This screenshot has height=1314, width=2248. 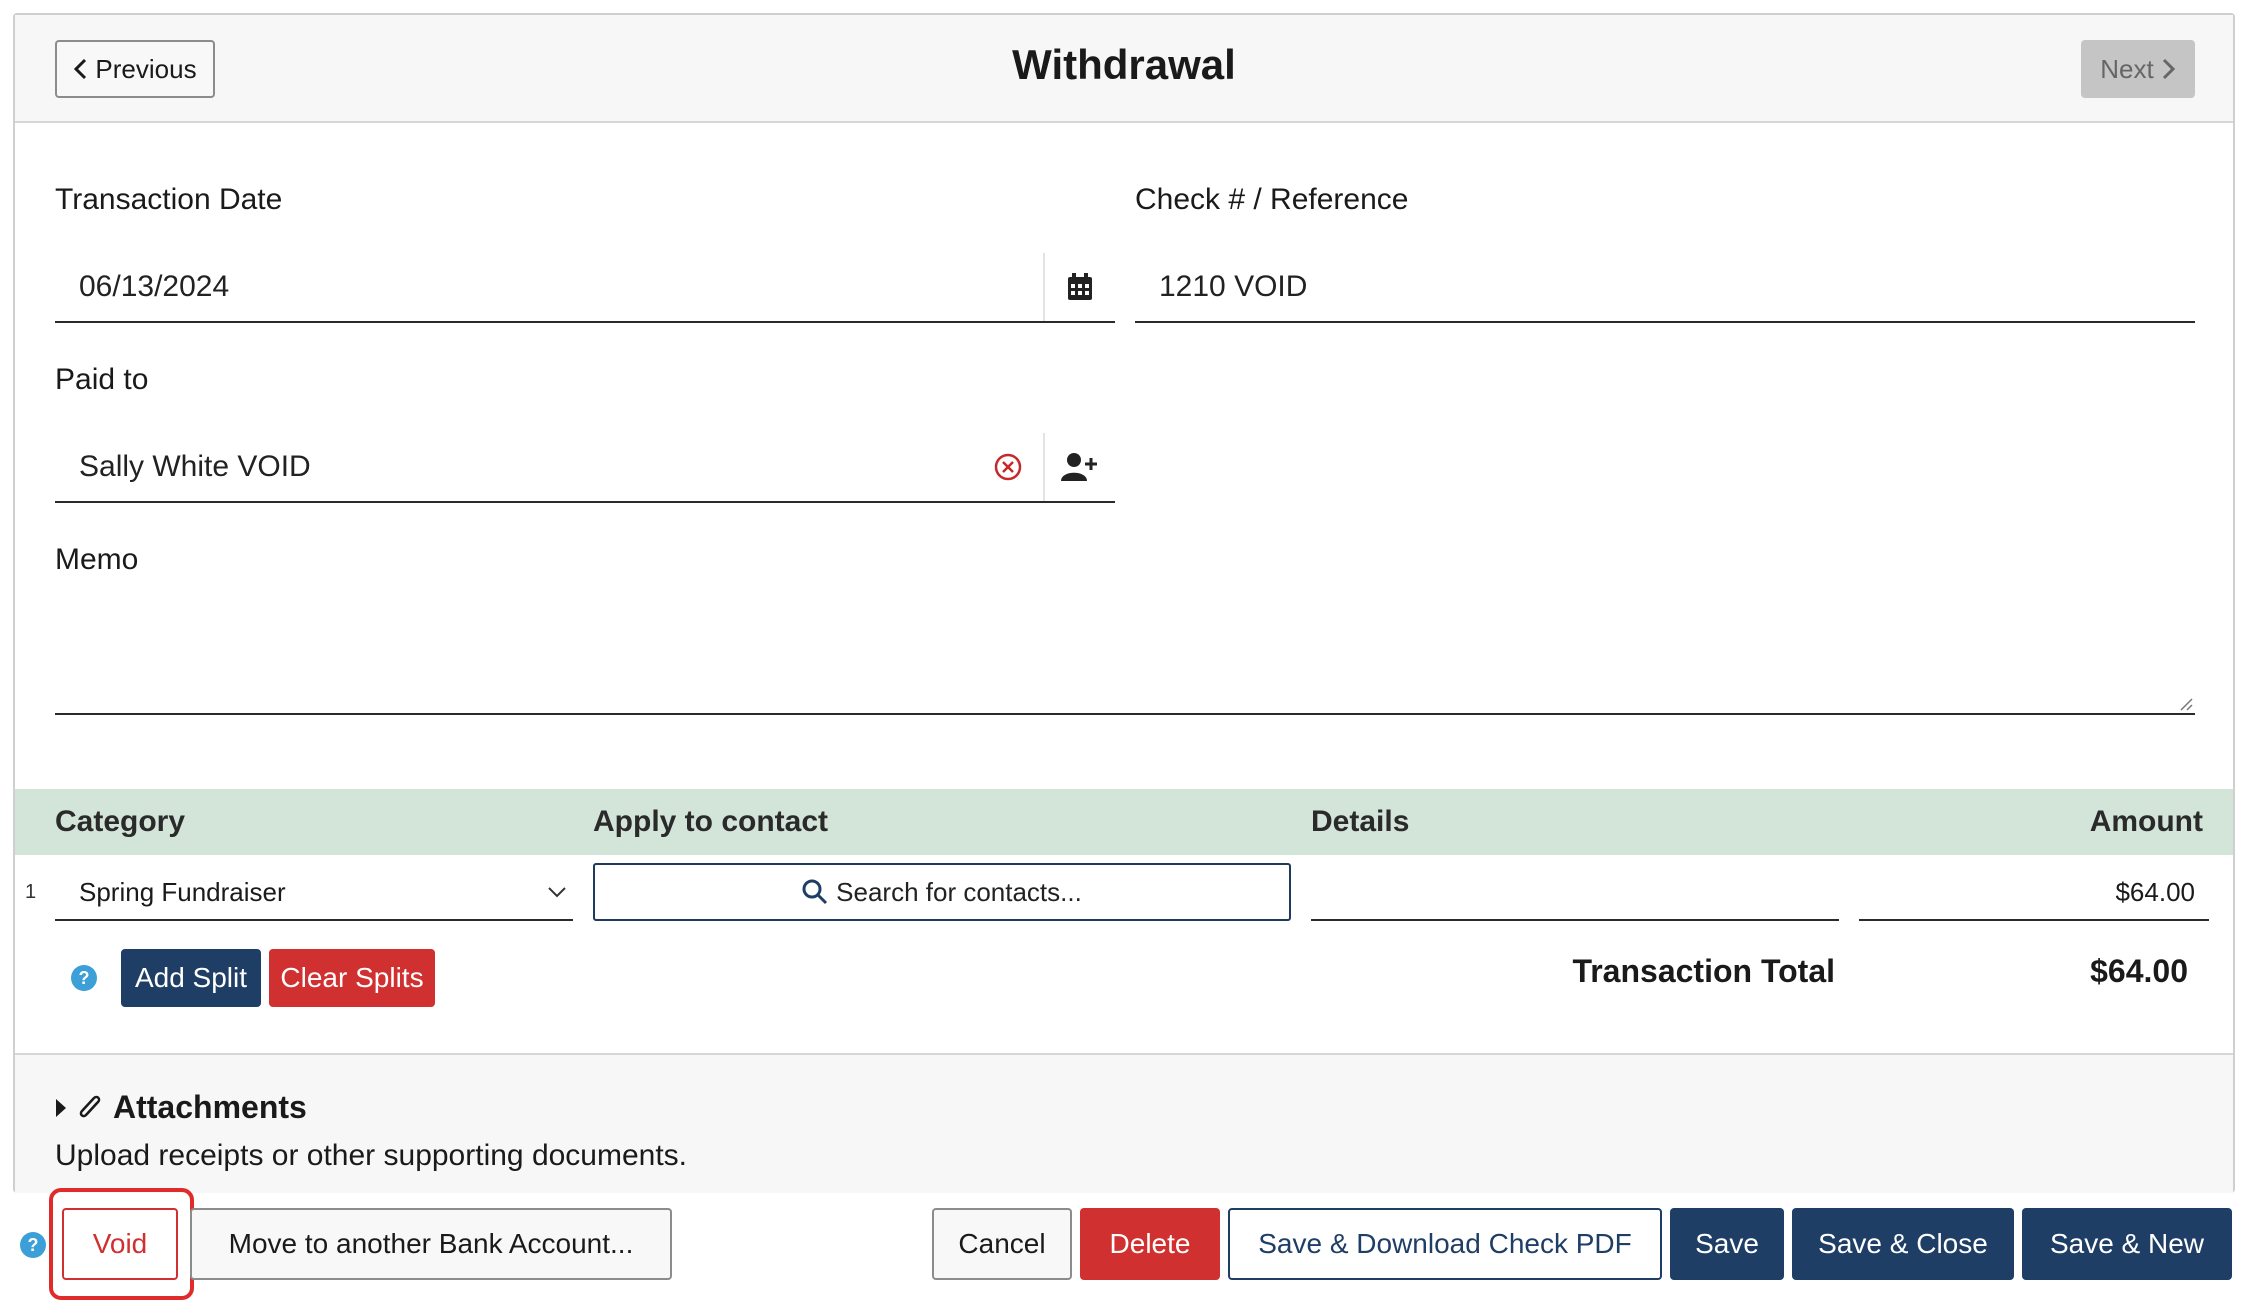 I want to click on calendar-button, so click(x=1079, y=287).